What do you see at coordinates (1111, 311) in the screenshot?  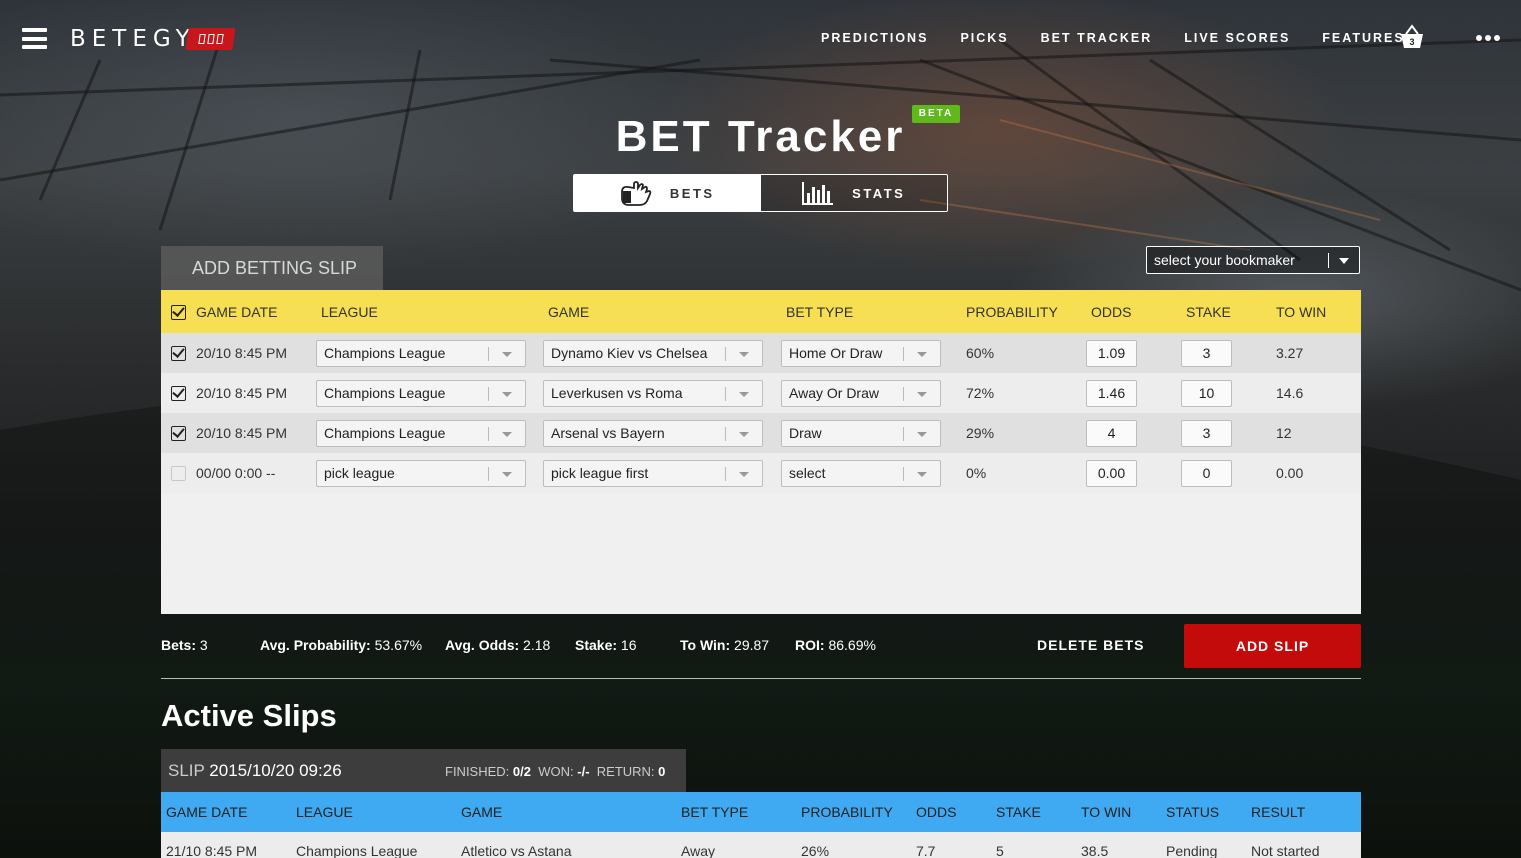 I see `header-odds: ODDS` at bounding box center [1111, 311].